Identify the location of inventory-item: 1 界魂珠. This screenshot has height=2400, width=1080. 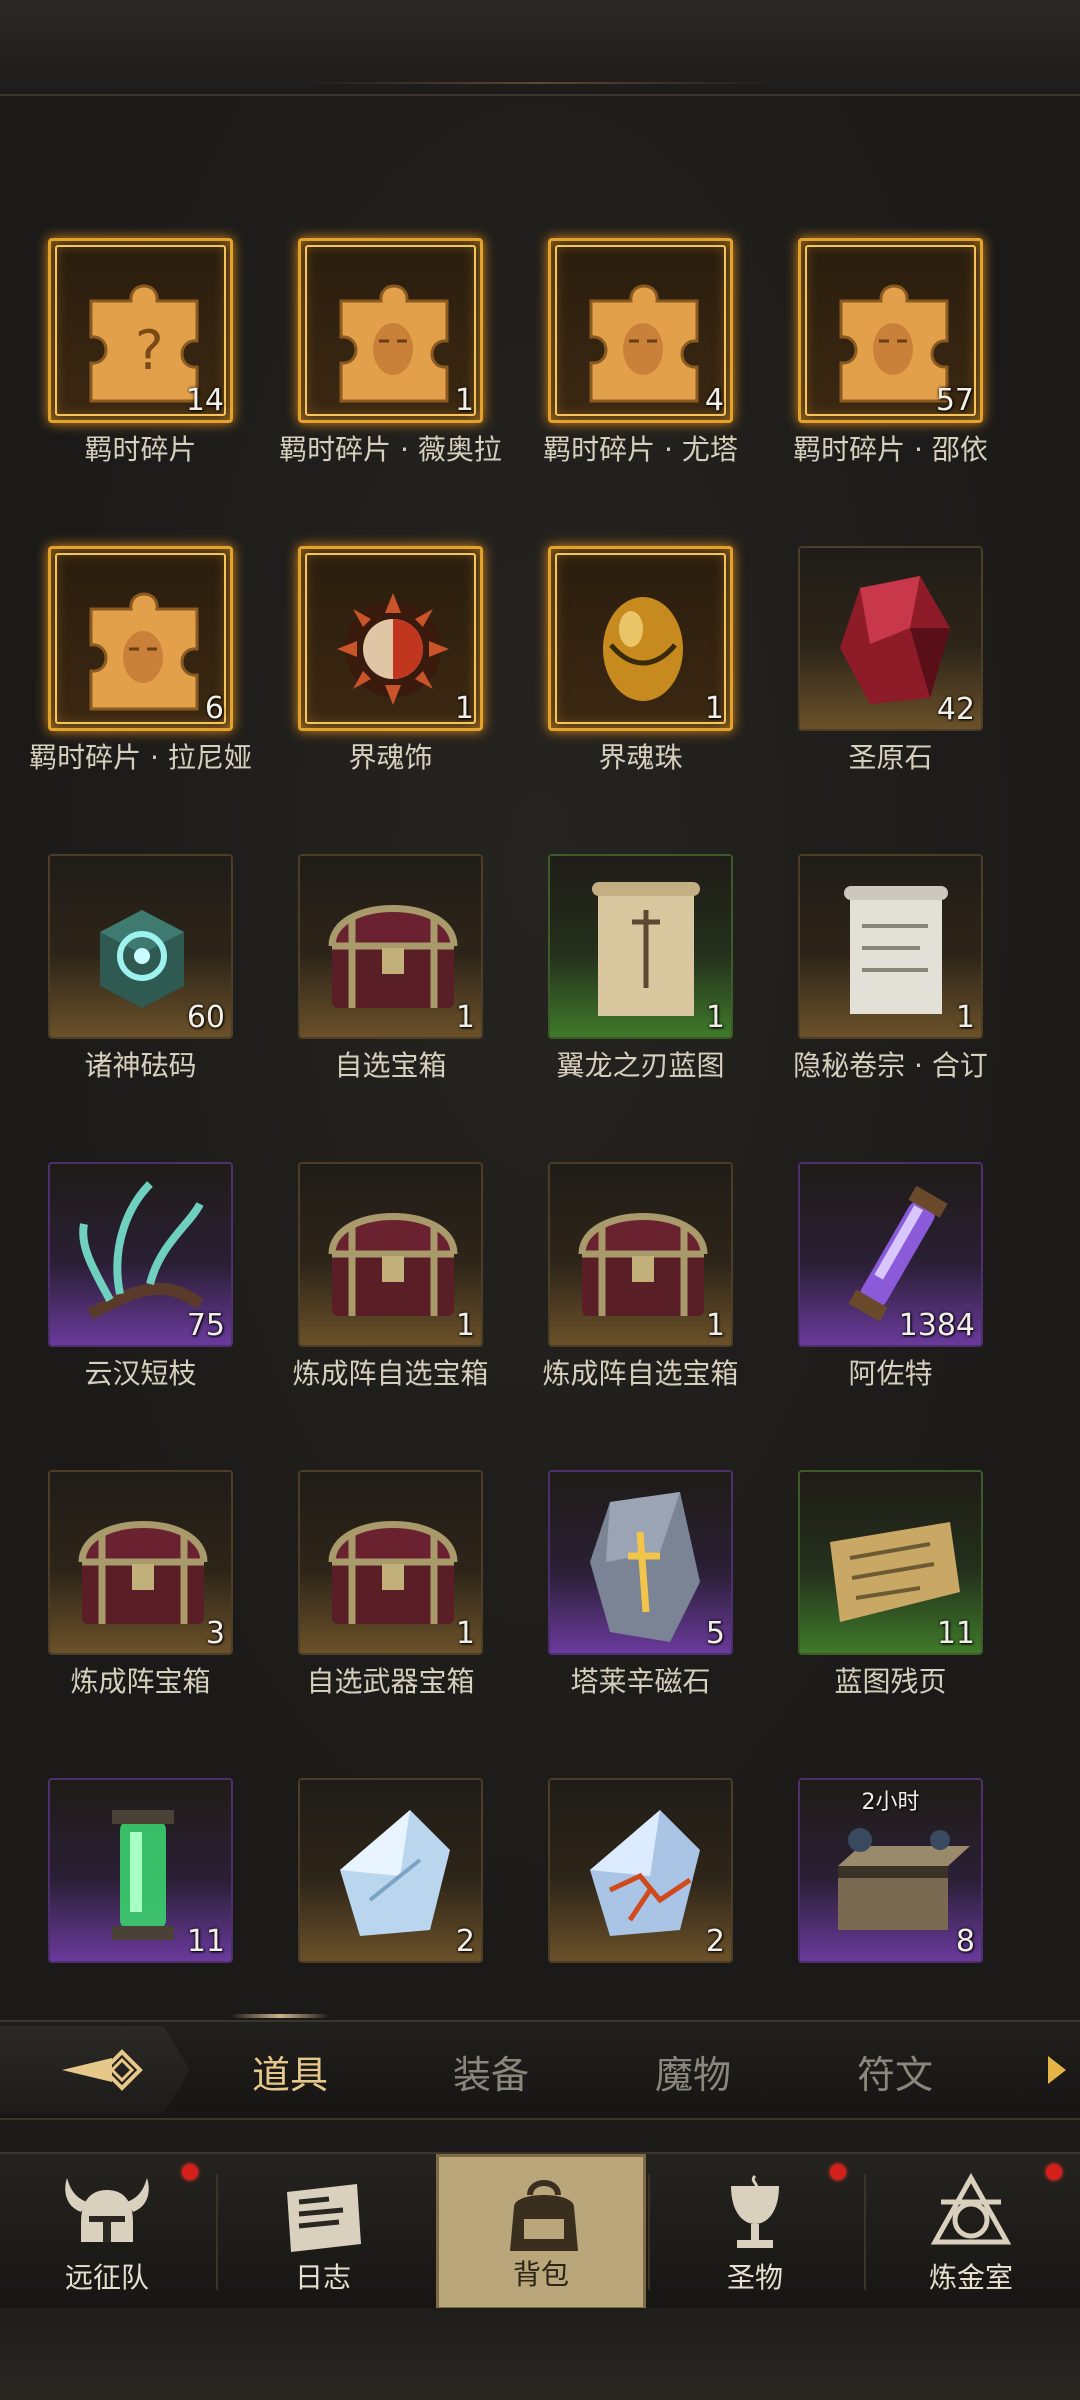
(640, 660).